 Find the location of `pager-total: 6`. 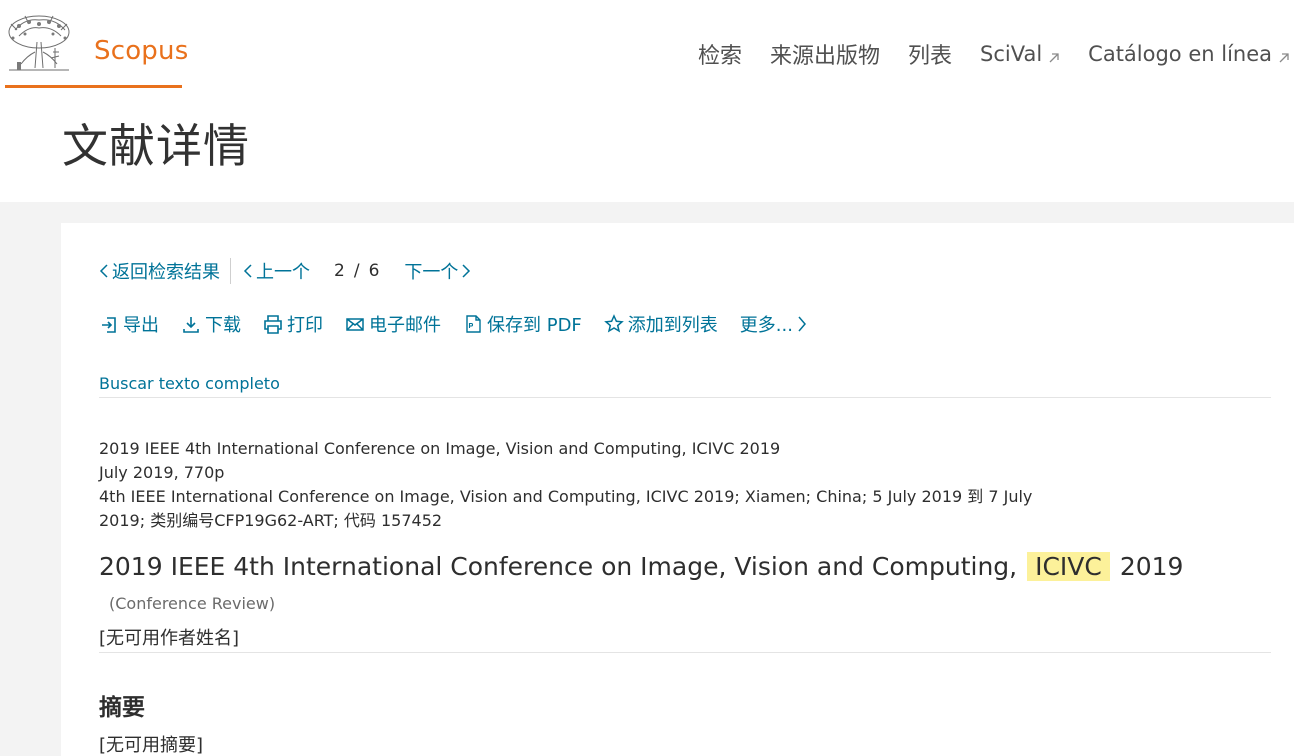

pager-total: 6 is located at coordinates (374, 271).